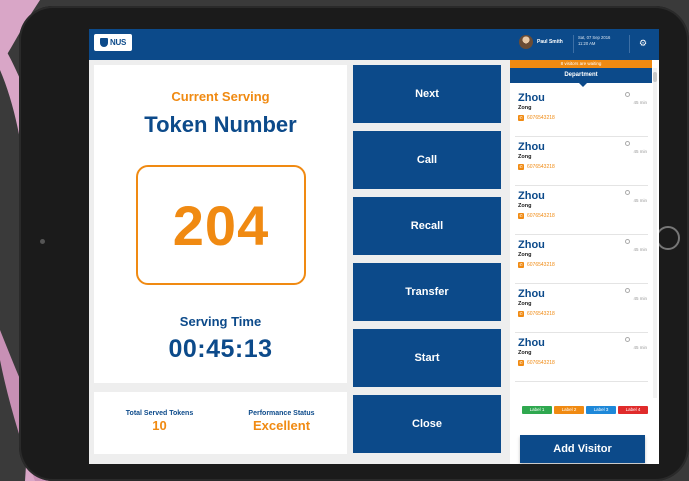 This screenshot has width=689, height=481. Describe the element at coordinates (643, 43) in the screenshot. I see `gear-icon: ⚙` at that location.